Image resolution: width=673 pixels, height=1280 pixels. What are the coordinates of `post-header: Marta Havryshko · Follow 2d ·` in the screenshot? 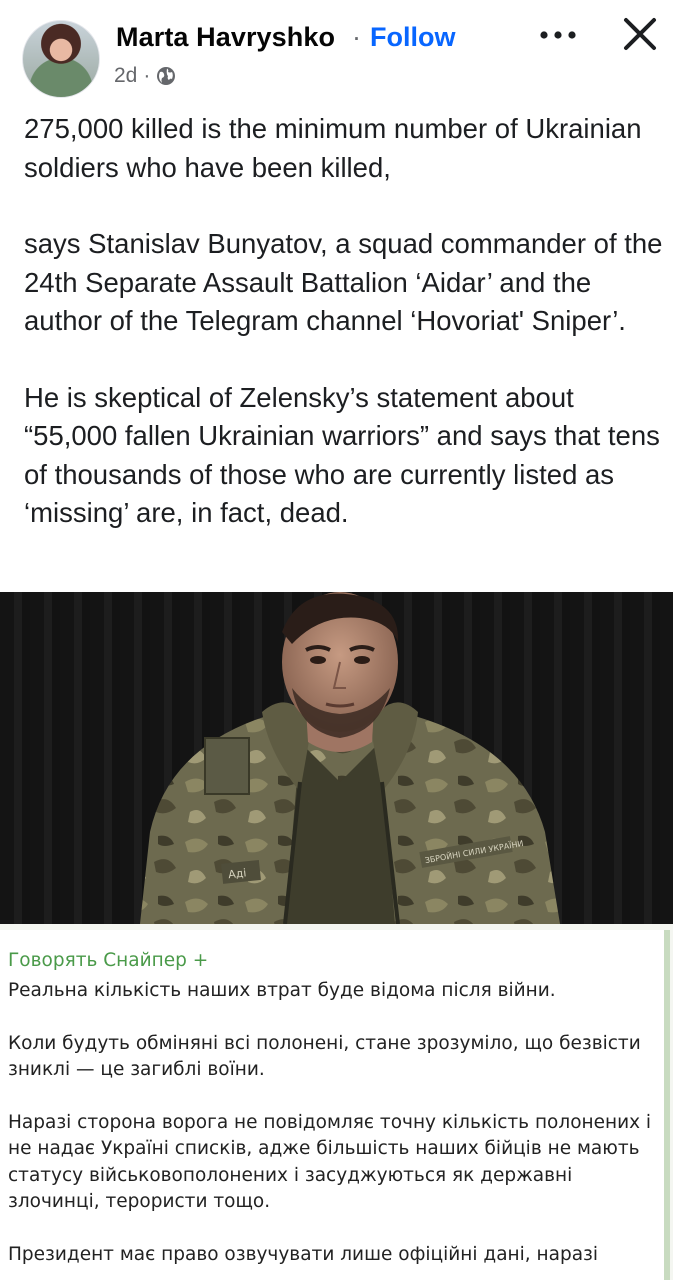 It's located at (336, 50).